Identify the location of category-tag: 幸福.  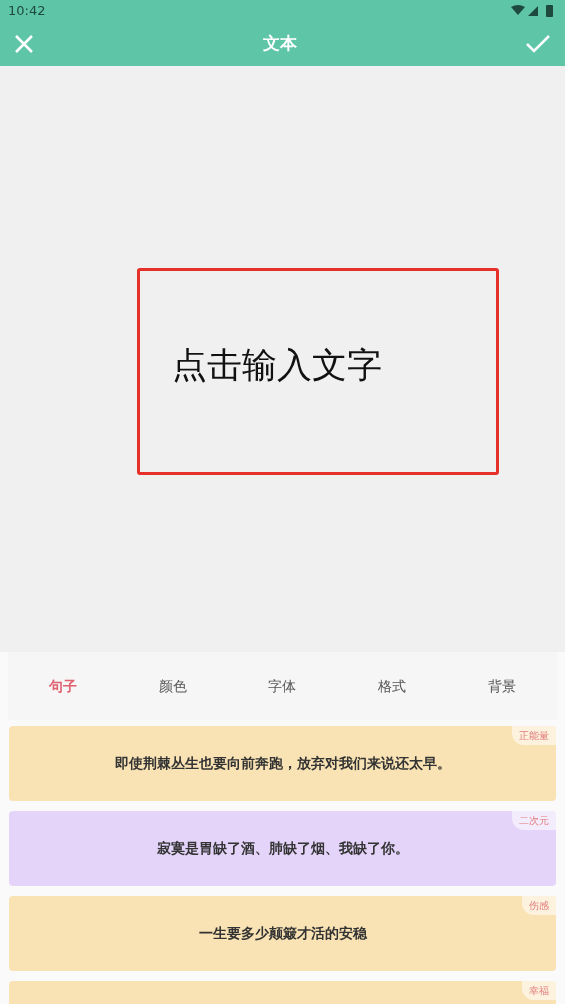
(539, 990).